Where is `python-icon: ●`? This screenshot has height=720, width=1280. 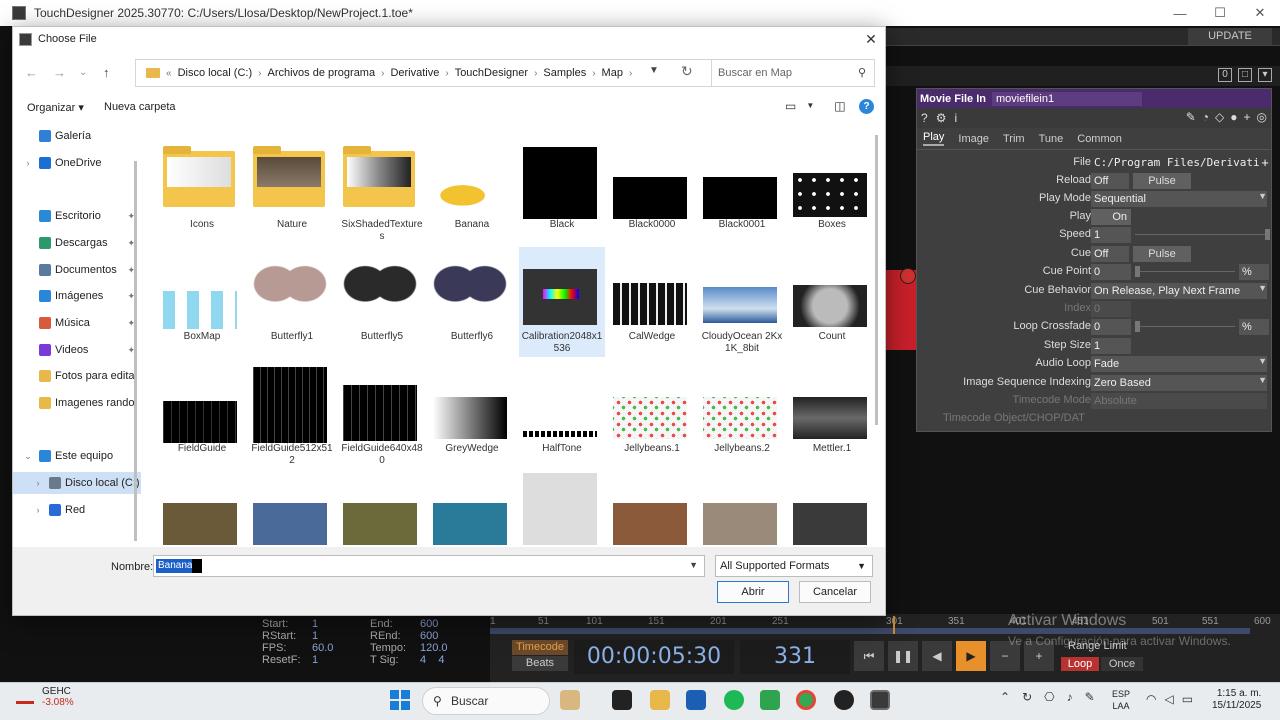 python-icon: ● is located at coordinates (1233, 117).